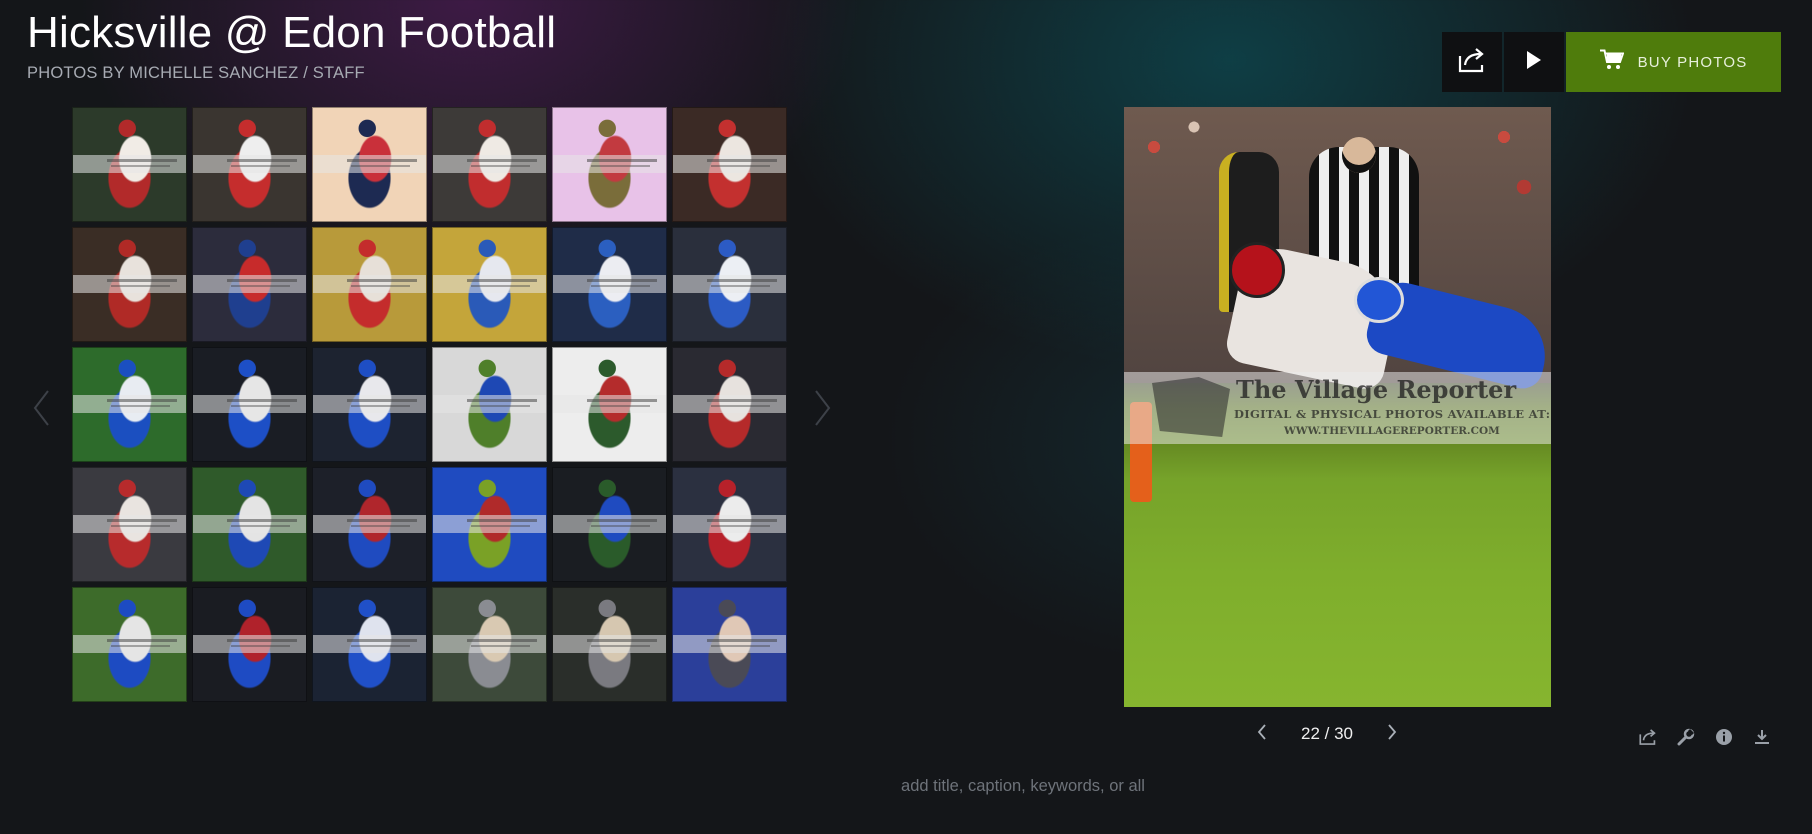  I want to click on play-icon, so click(1534, 62).